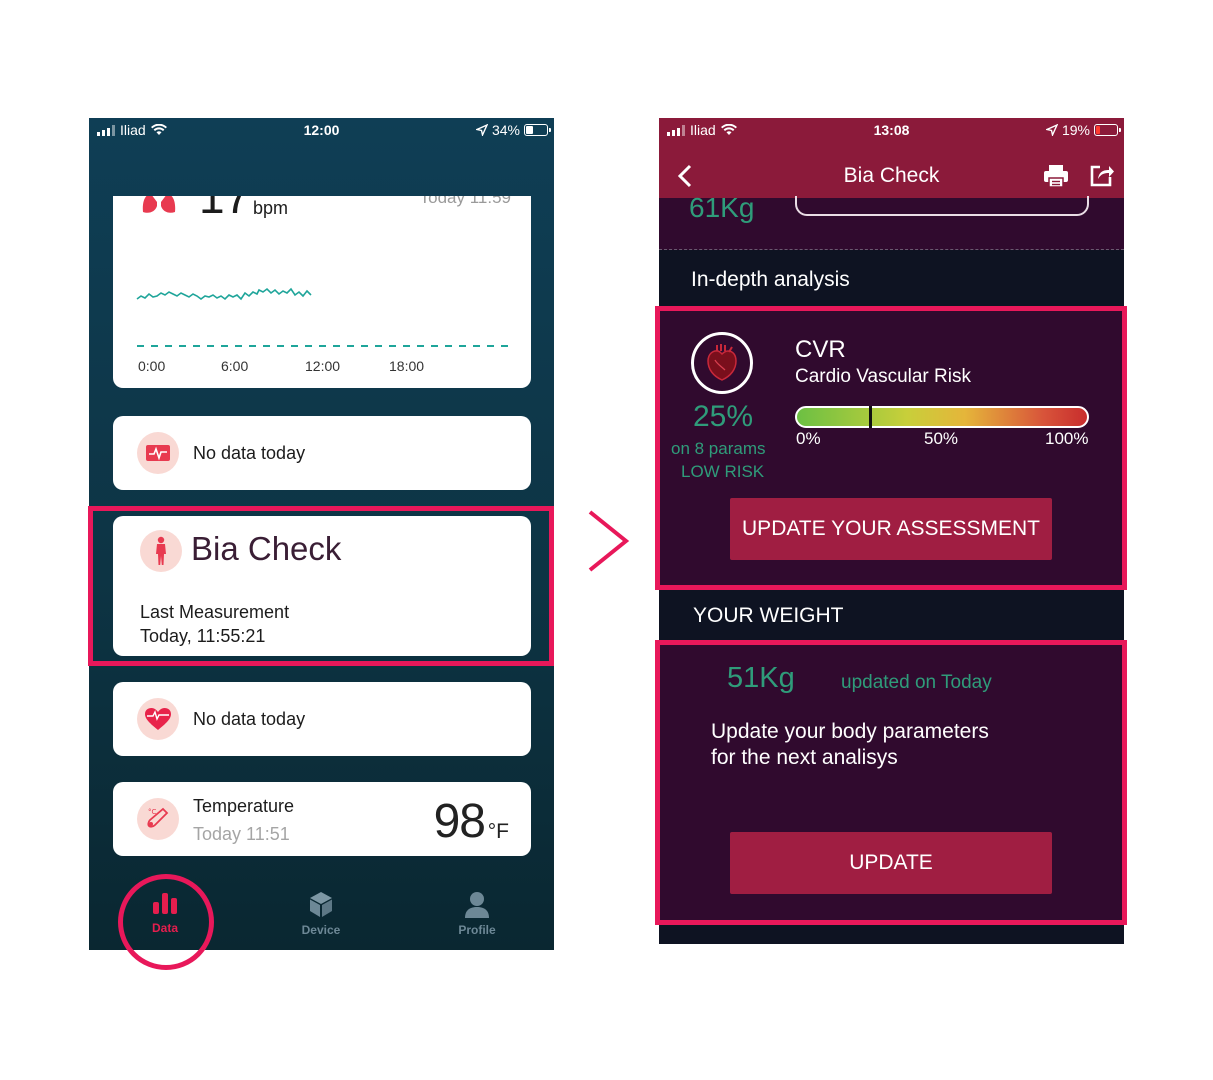 The image size is (1213, 1080). What do you see at coordinates (152, 812) in the screenshot?
I see `svg-text: °C` at bounding box center [152, 812].